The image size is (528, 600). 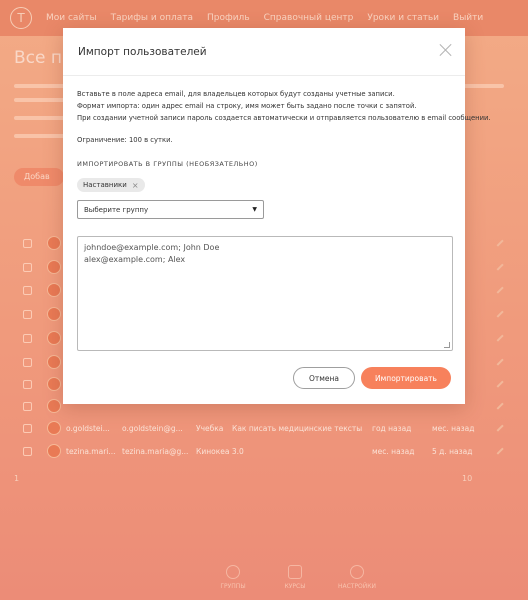 I want to click on group-select: Выберите группу ▼, so click(x=170, y=209).